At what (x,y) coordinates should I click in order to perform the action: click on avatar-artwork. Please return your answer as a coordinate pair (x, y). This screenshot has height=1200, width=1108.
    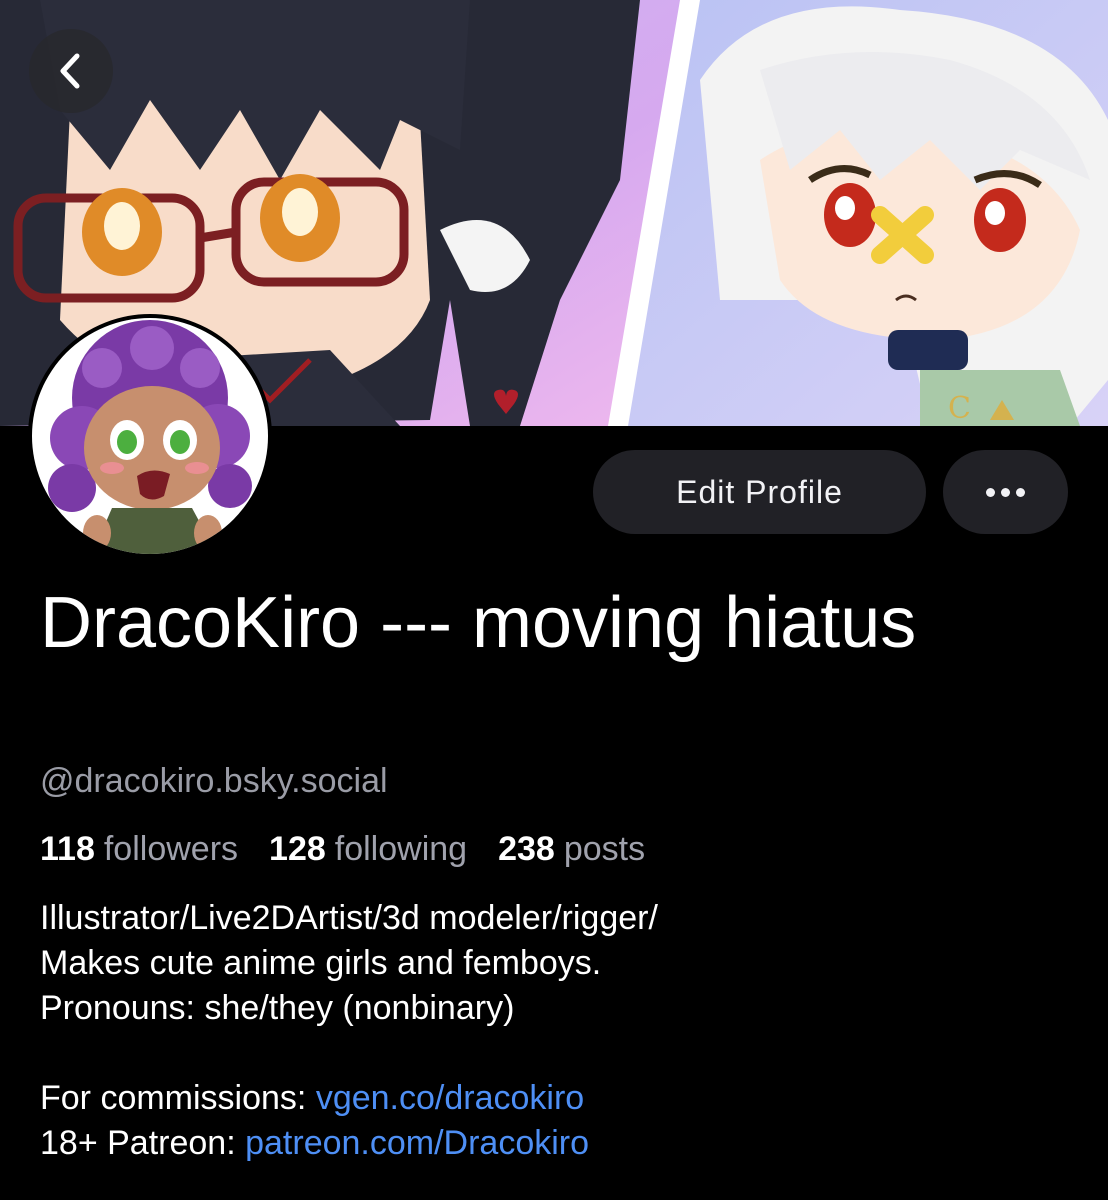
    Looking at the image, I should click on (150, 436).